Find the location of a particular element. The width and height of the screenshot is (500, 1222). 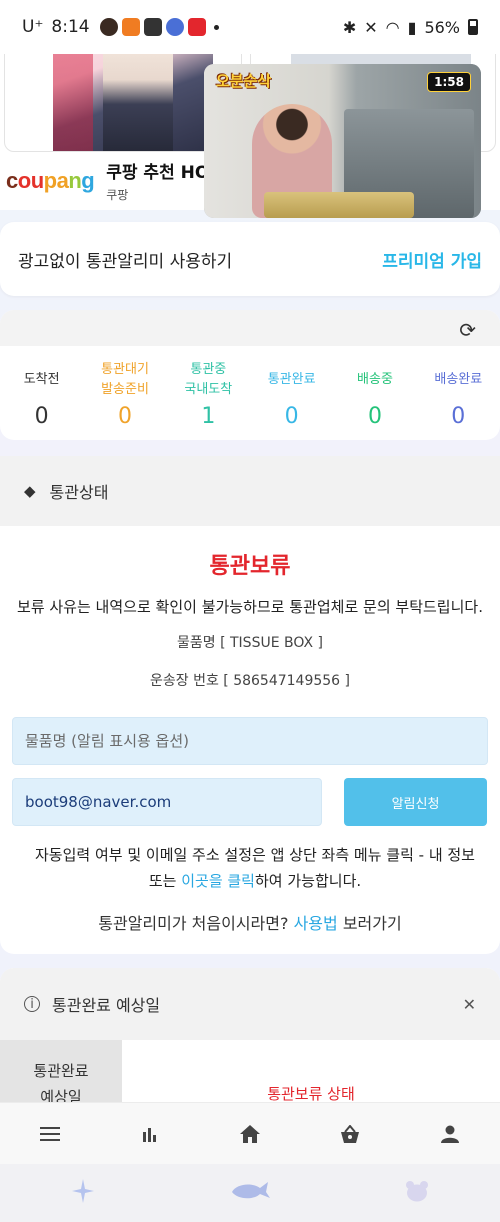

wifi-icon: ◠ is located at coordinates (392, 27).